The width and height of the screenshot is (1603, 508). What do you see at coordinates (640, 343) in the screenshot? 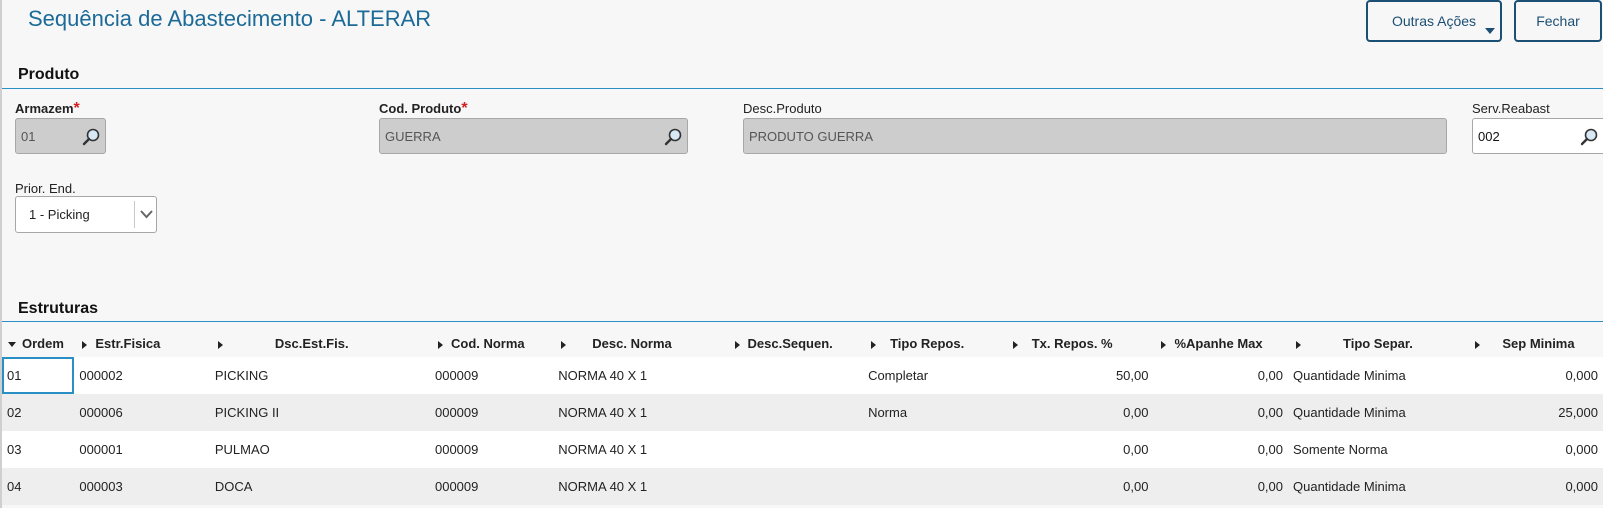
I see `column-header-desc-norma: Desc. Norma` at bounding box center [640, 343].